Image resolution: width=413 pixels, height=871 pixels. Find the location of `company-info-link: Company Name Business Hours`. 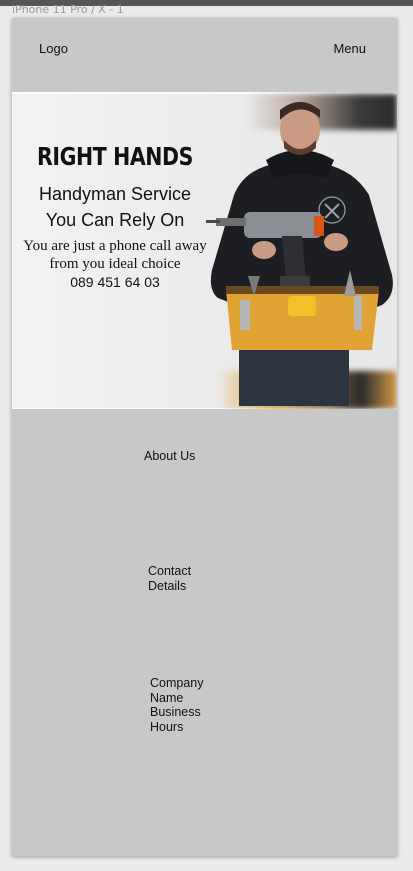

company-info-link: Company Name Business Hours is located at coordinates (177, 705).